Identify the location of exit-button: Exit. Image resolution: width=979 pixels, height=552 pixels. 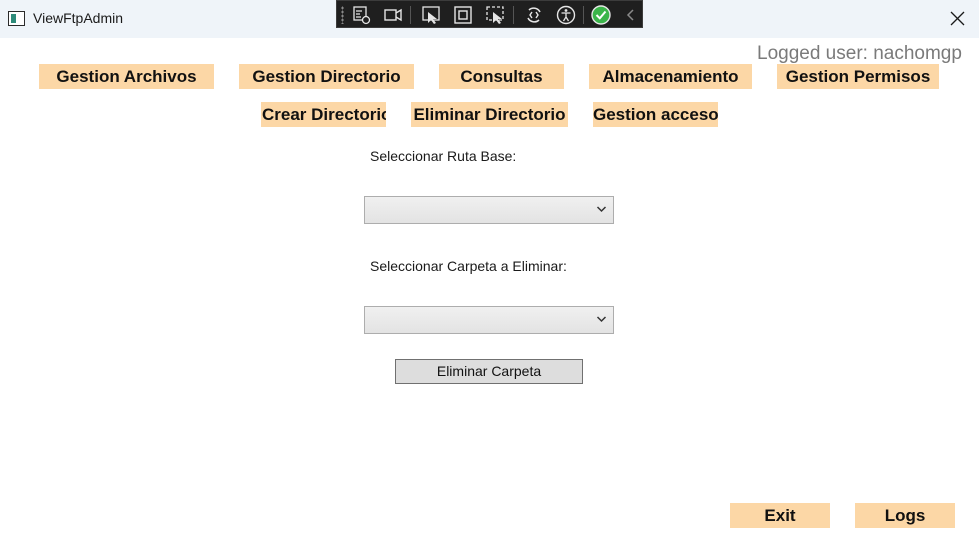
(780, 515).